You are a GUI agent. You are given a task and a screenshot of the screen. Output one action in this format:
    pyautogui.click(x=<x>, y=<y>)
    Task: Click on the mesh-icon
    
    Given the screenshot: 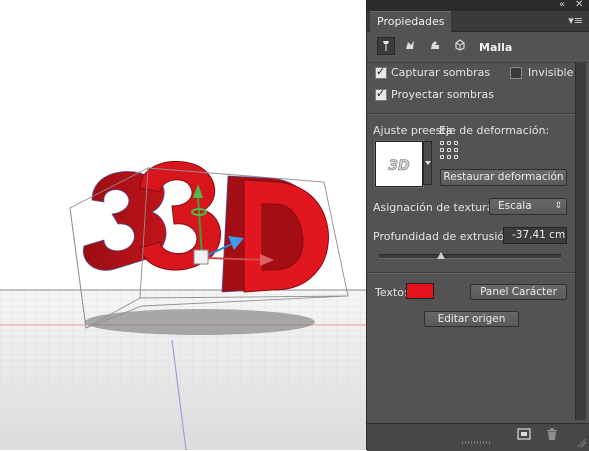 What is the action you would take?
    pyautogui.click(x=386, y=46)
    